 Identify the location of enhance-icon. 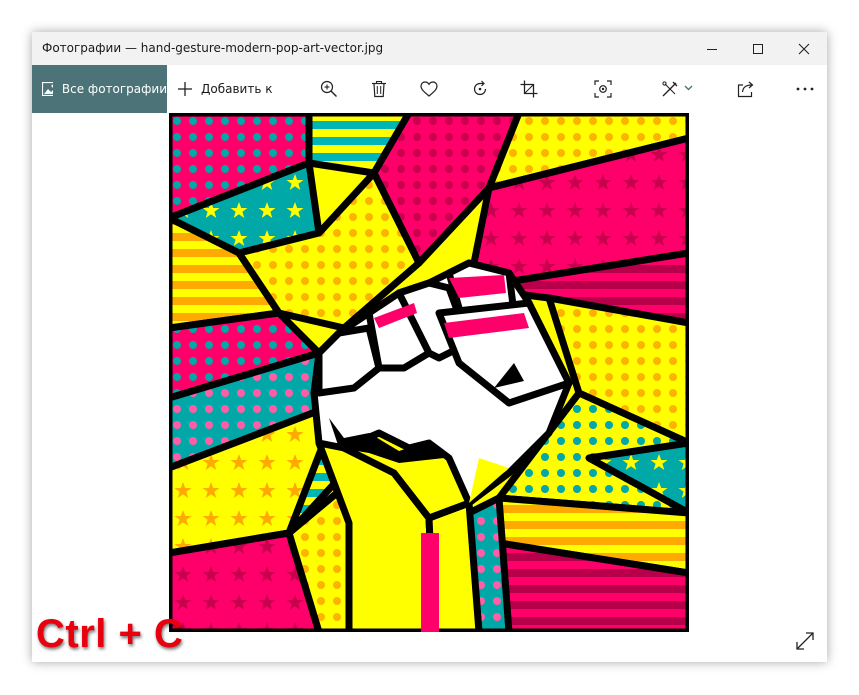
(603, 89).